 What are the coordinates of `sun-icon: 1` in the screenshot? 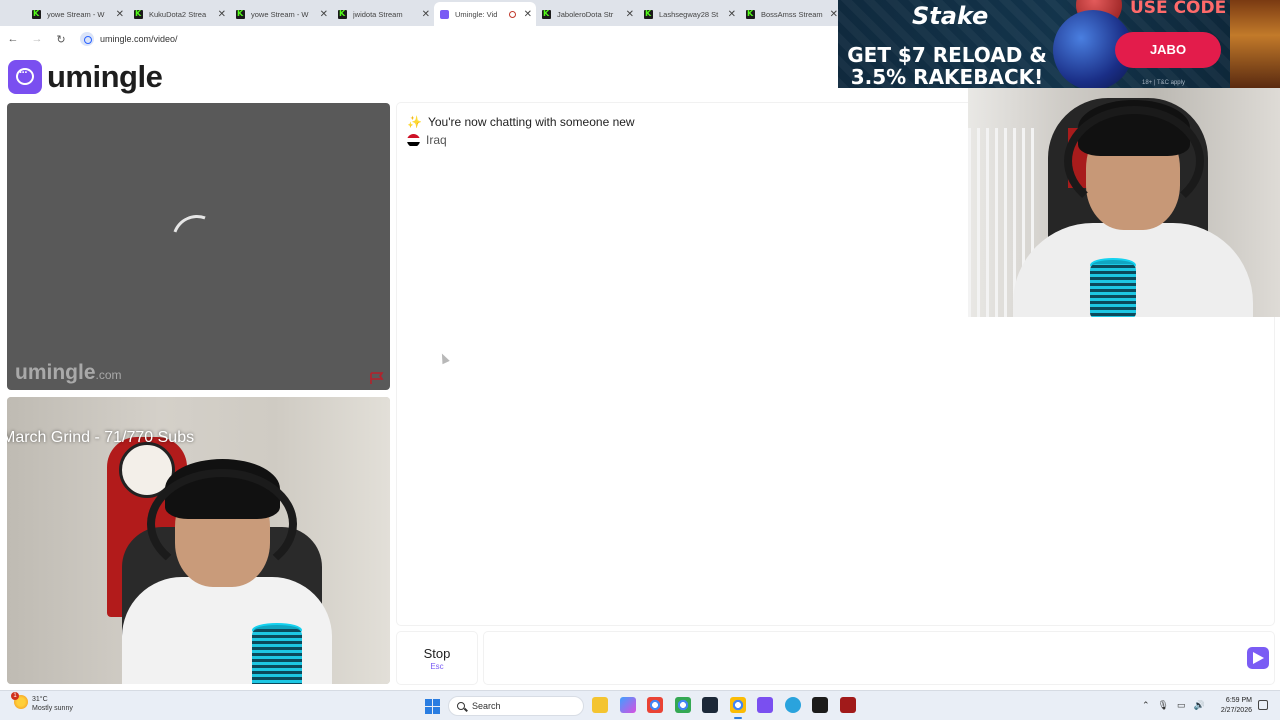 It's located at (19, 700).